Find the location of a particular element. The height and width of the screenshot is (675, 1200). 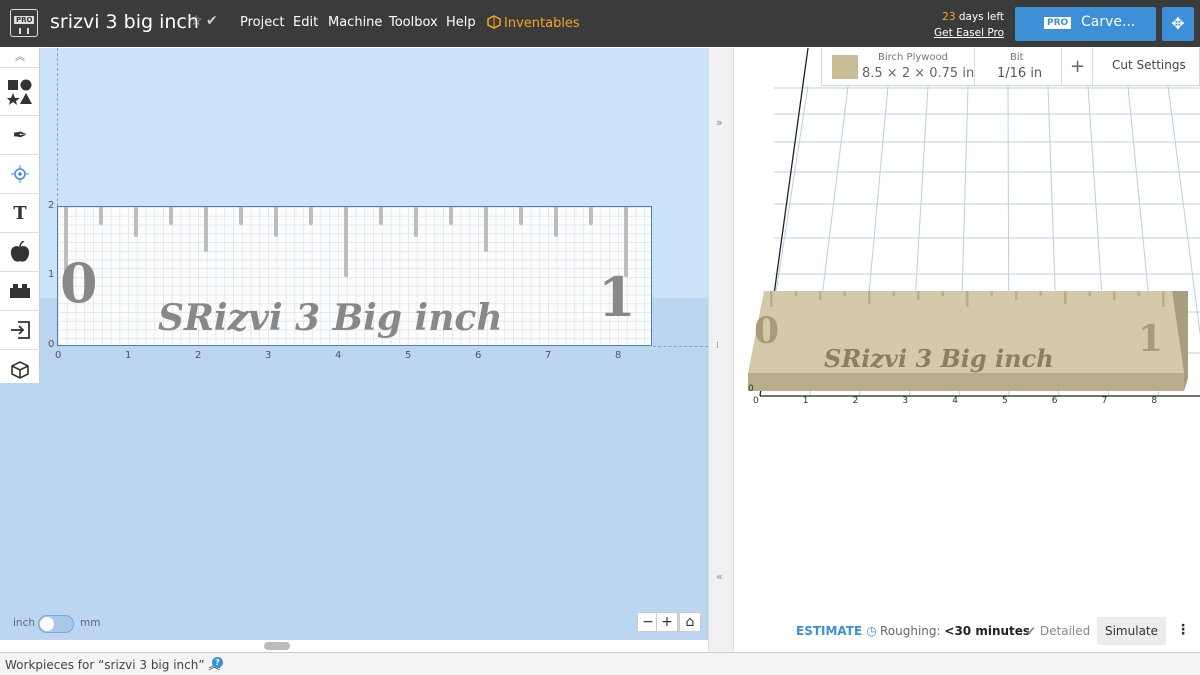

preview-x-label: 8 is located at coordinates (1154, 401).